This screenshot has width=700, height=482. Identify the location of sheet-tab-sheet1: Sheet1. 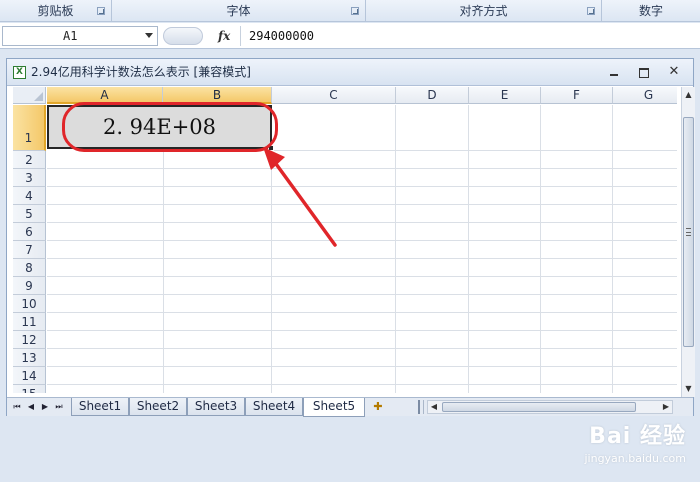
(100, 407).